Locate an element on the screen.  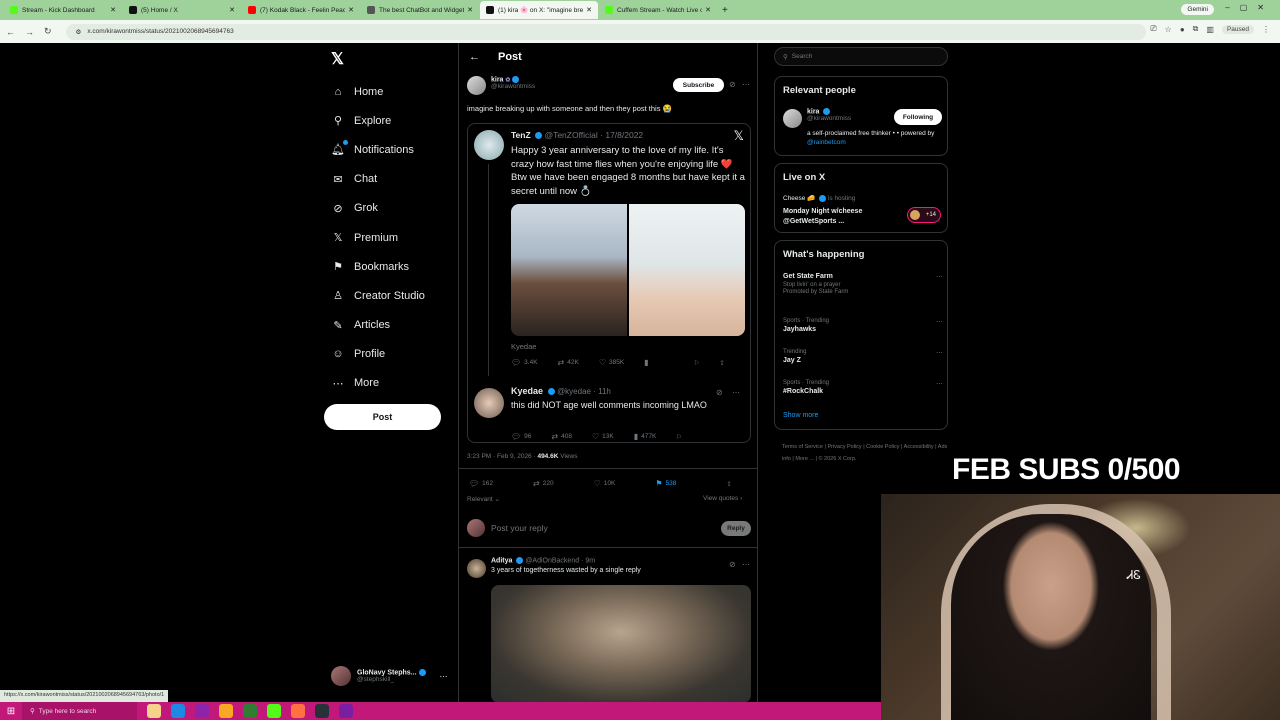
live-listeners-badge: +14 is located at coordinates (924, 215).